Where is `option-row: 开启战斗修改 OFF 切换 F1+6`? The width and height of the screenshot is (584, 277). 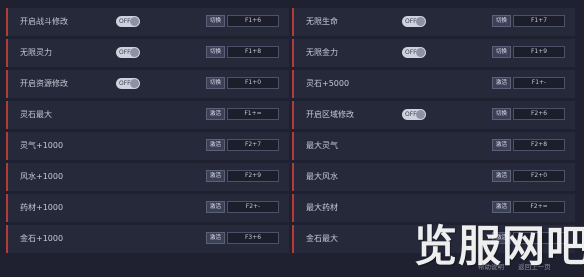
option-row: 开启战斗修改 OFF 切换 F1+6 is located at coordinates (147, 22).